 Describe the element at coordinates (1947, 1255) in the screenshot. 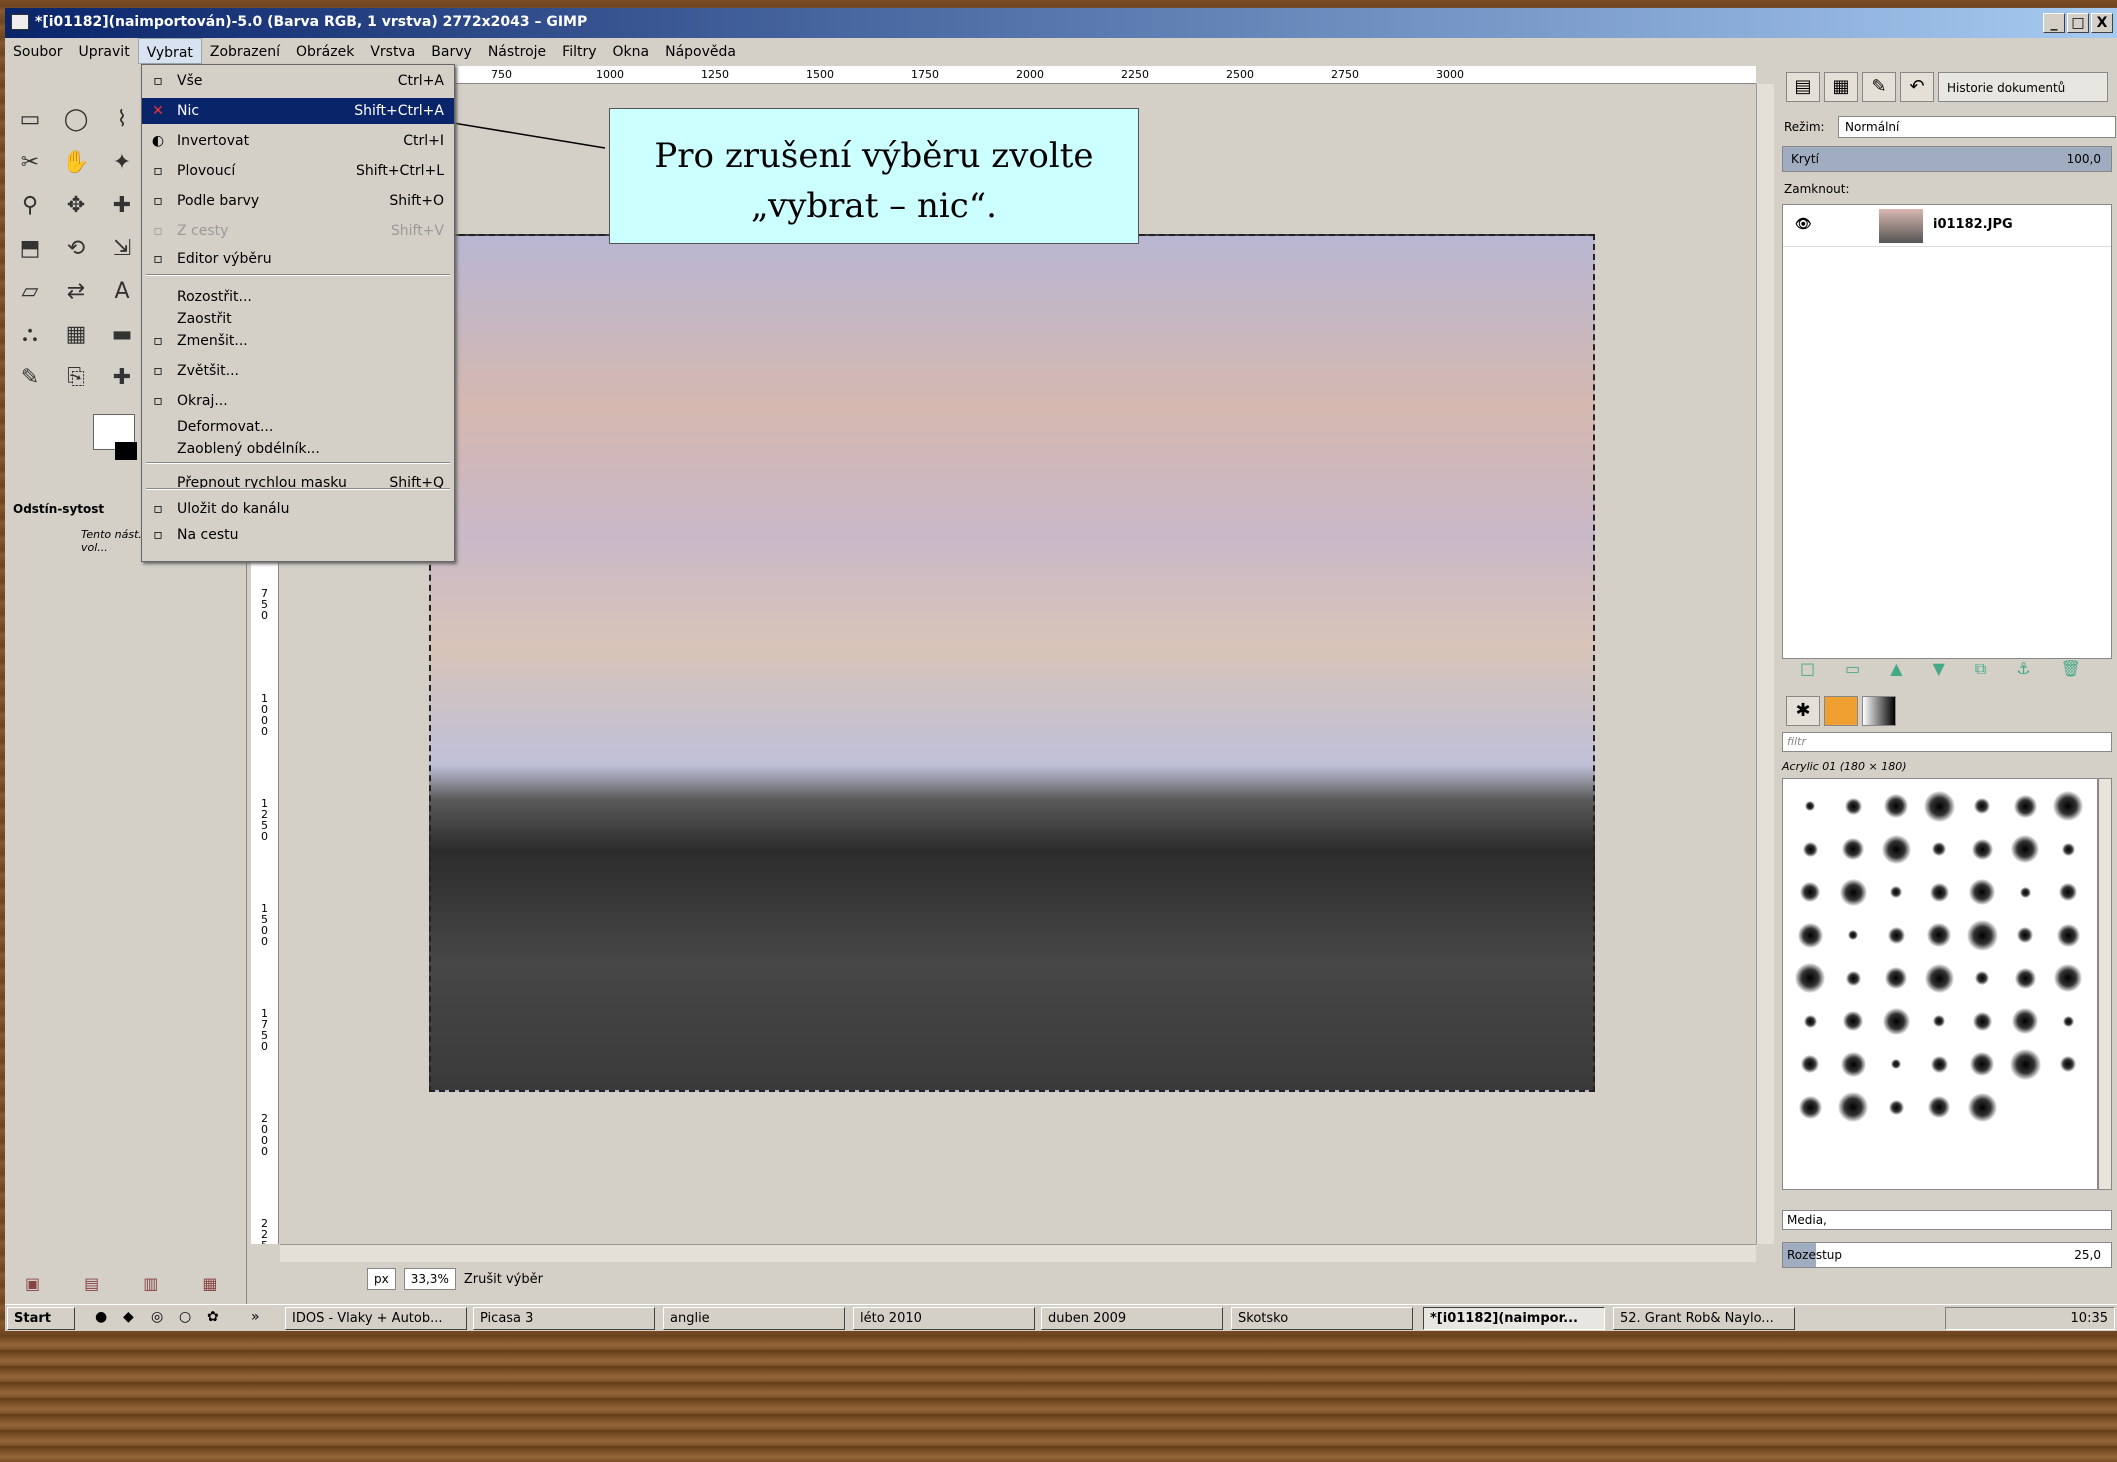

I see `spacing-slider: Rozestup 25,0` at that location.